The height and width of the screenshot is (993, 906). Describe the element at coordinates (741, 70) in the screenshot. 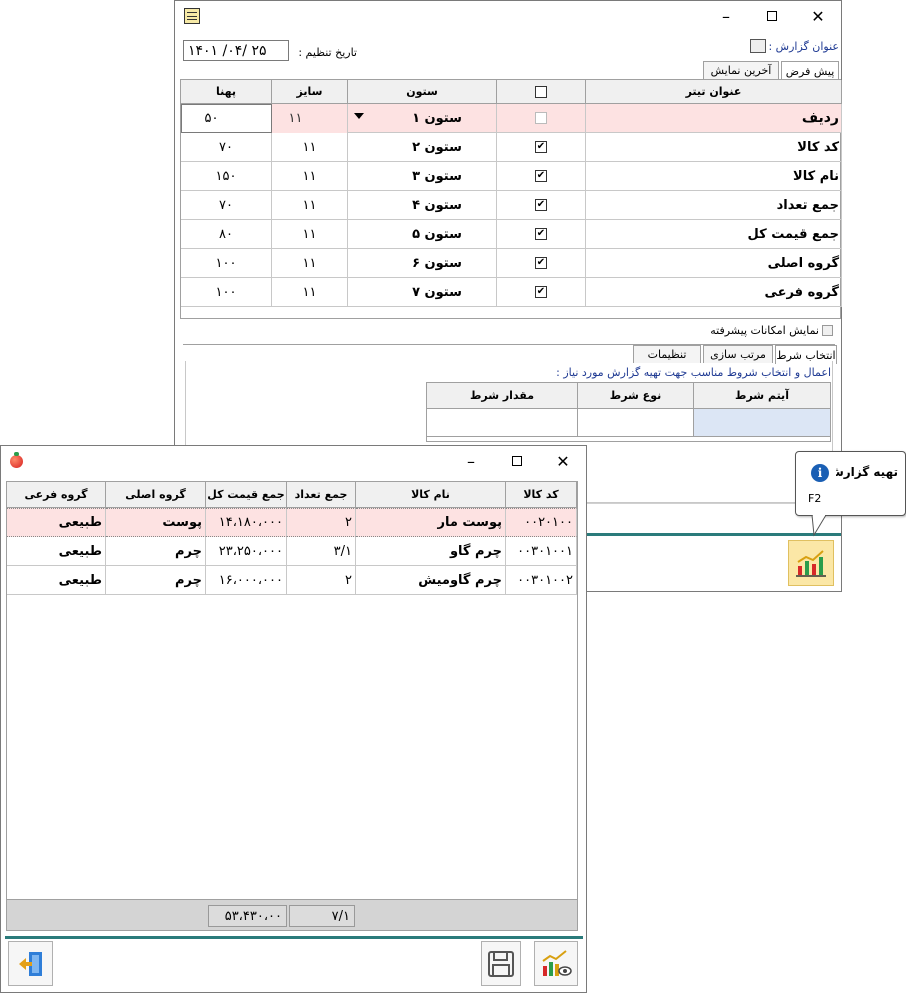

I see `tab-last-view: آخرین نمایش` at that location.